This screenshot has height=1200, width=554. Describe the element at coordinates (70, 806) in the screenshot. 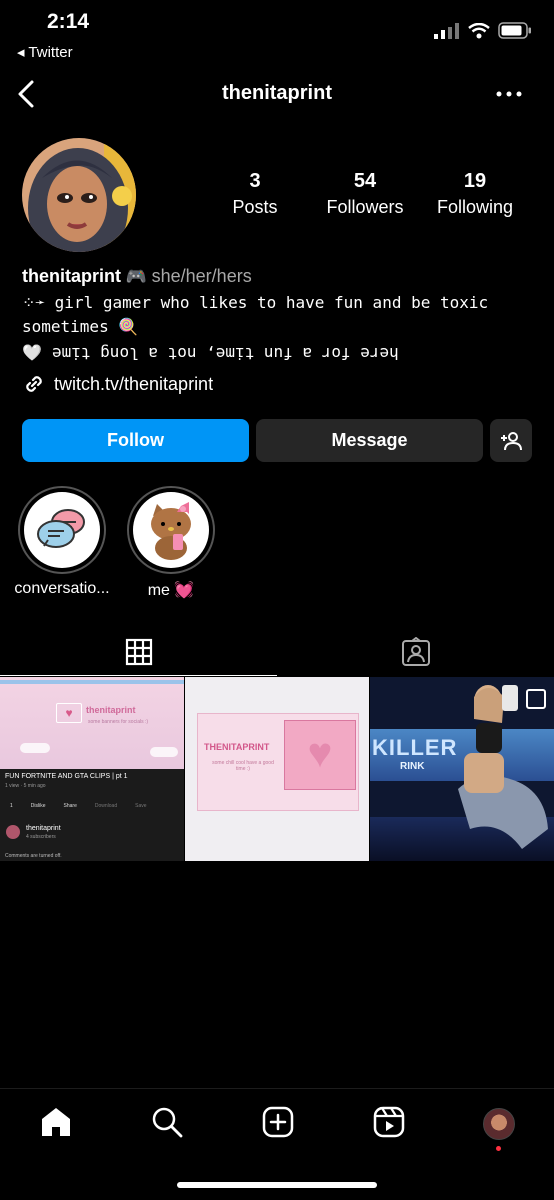

I see `post1-share-label: Share` at that location.